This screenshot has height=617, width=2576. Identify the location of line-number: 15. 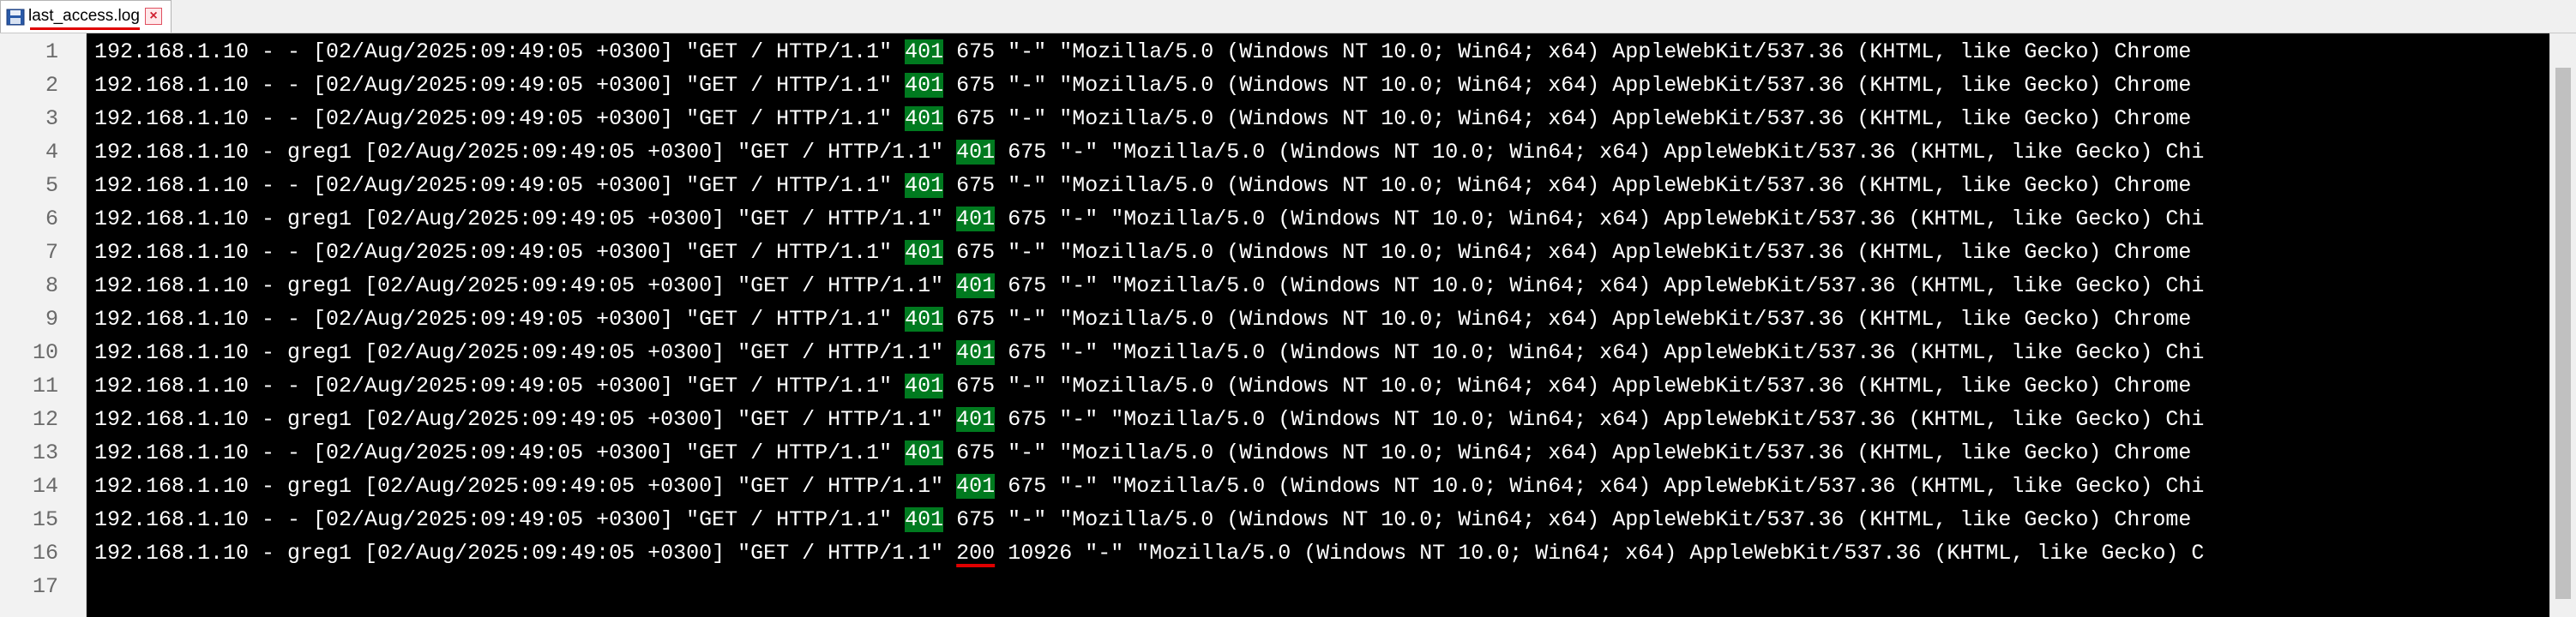
(45, 519).